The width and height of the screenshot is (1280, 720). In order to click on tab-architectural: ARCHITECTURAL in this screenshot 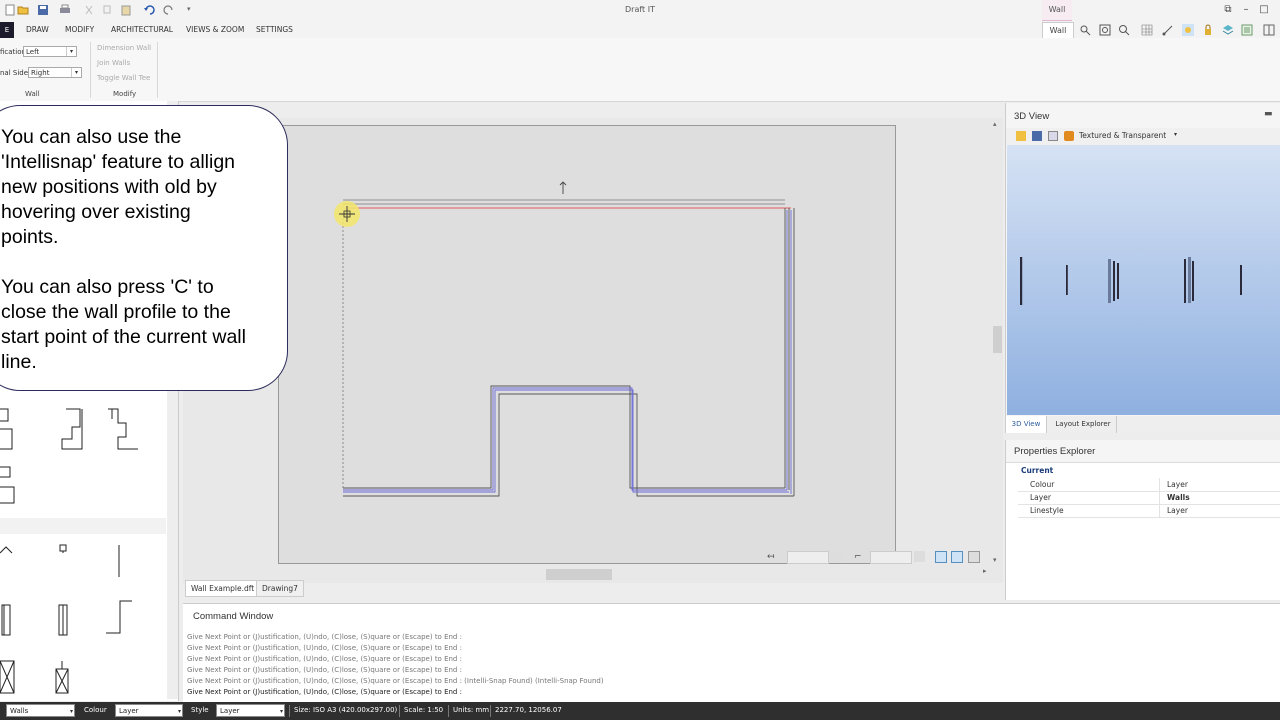, I will do `click(142, 29)`.